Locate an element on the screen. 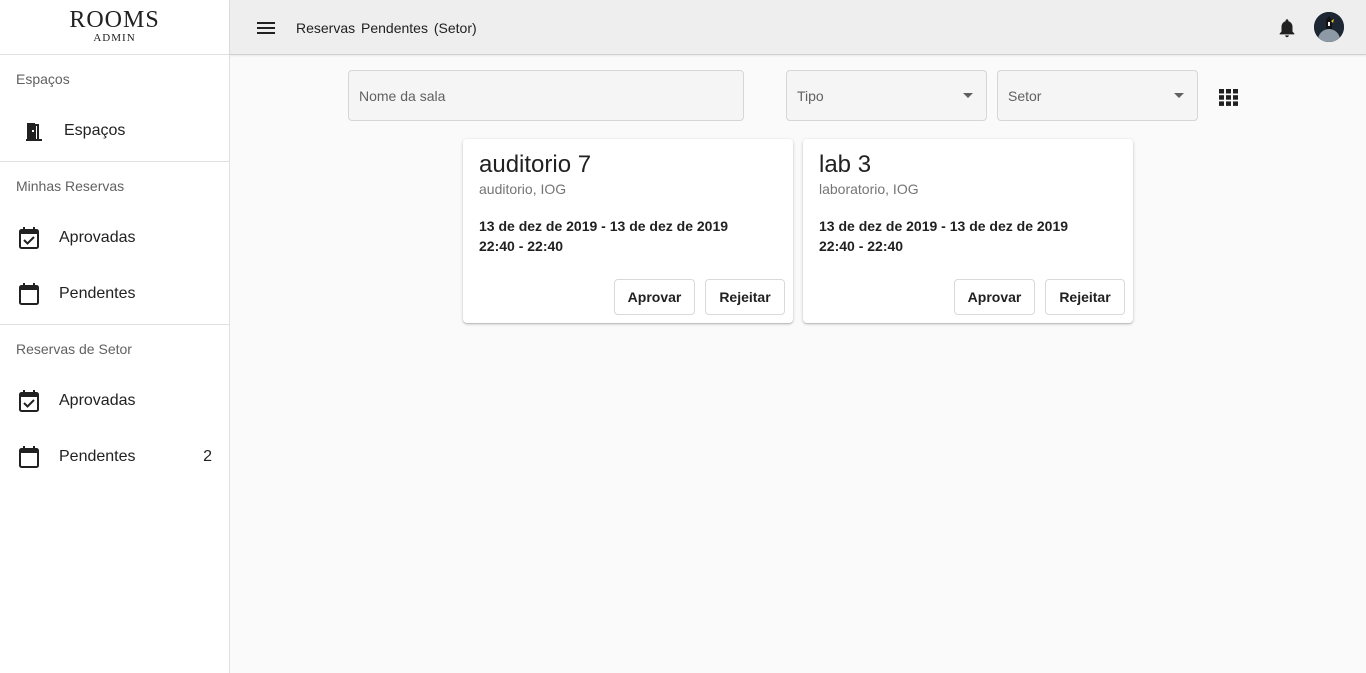  card-title: lab 3 is located at coordinates (845, 164).